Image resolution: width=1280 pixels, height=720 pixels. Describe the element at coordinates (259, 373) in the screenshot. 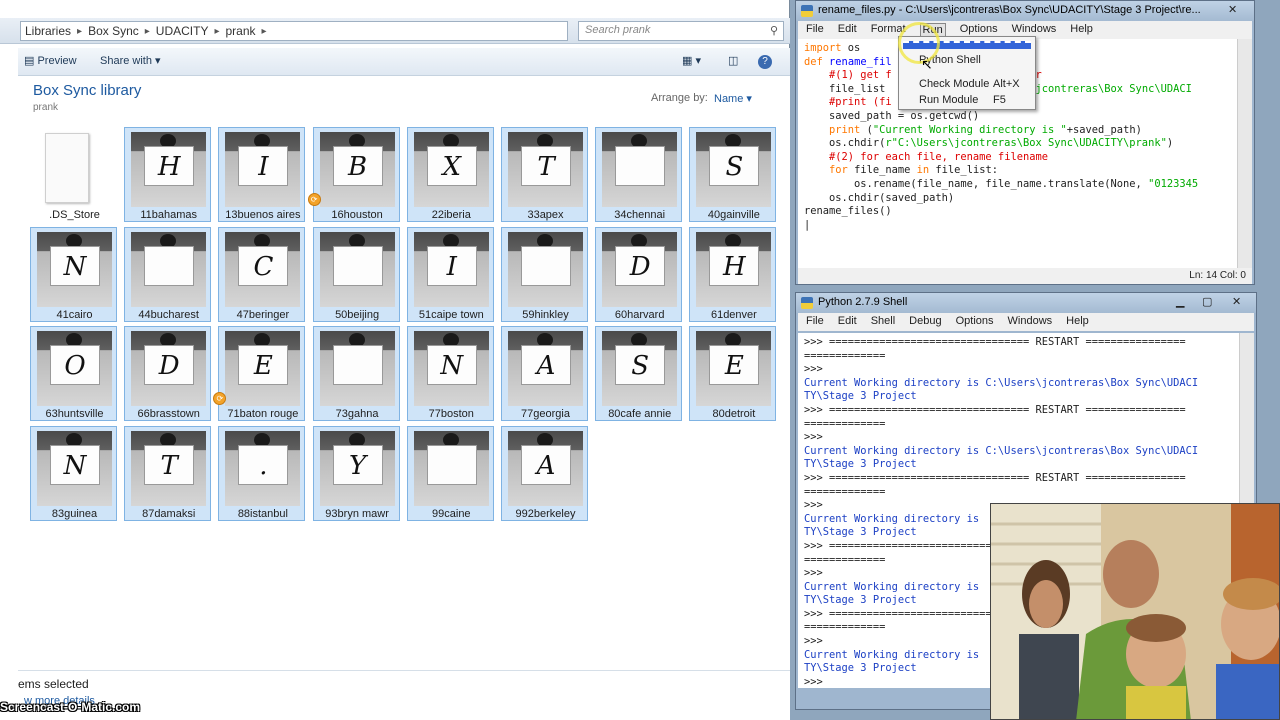

I see `file-item: E ⟳ 71baton rouge` at that location.